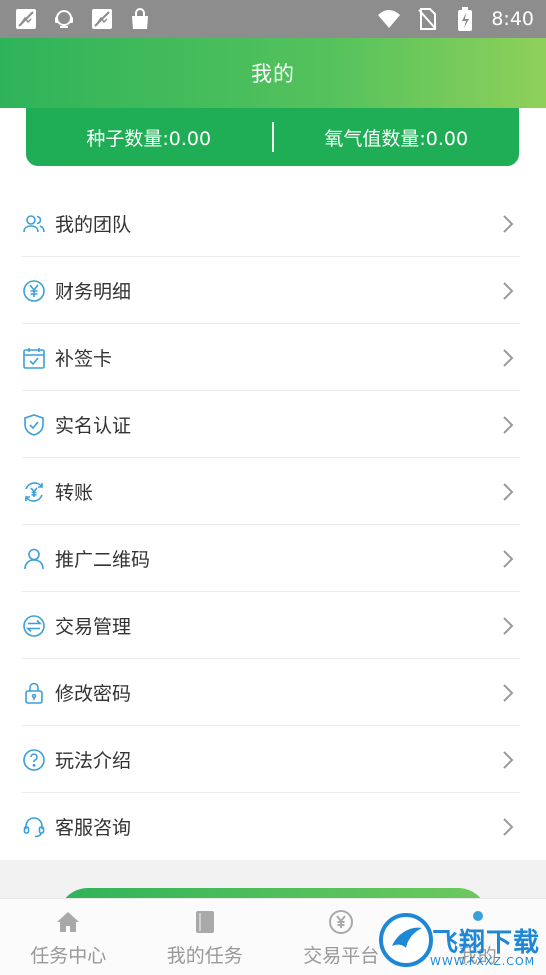 The height and width of the screenshot is (975, 546). What do you see at coordinates (34, 224) in the screenshot?
I see `team-icon` at bounding box center [34, 224].